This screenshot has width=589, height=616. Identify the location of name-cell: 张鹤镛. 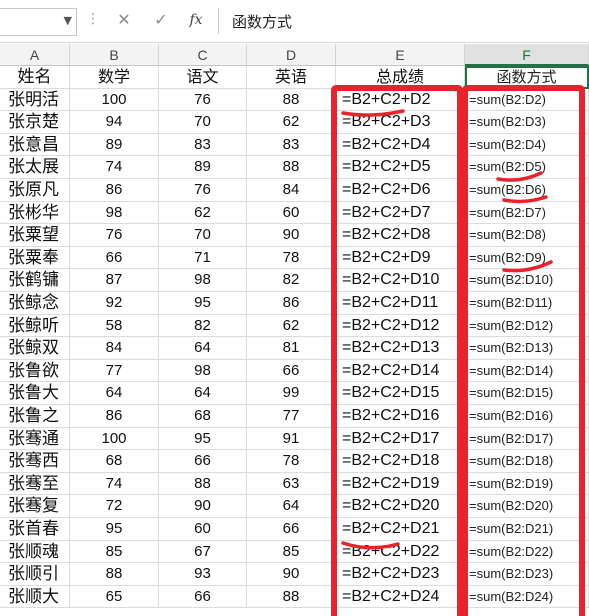
(35, 280).